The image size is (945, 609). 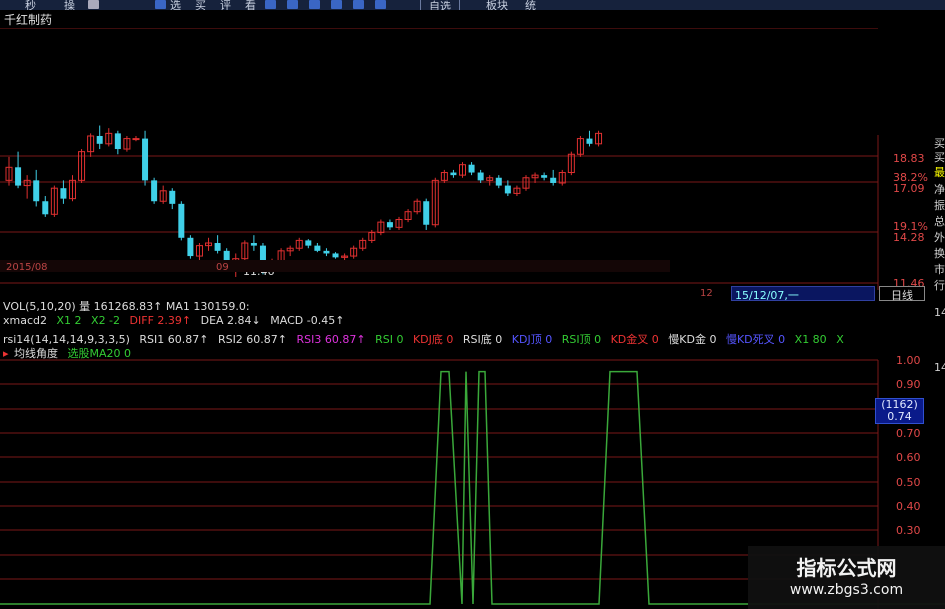 I want to click on toolbar-item-watchlist: 自选, so click(x=440, y=5).